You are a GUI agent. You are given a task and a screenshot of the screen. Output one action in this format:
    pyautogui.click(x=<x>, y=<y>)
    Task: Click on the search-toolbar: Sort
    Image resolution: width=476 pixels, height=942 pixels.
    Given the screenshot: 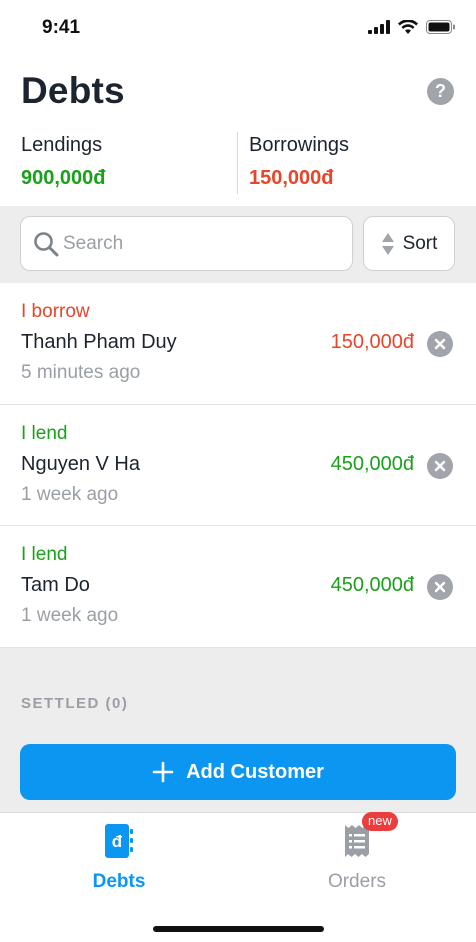 What is the action you would take?
    pyautogui.click(x=238, y=244)
    